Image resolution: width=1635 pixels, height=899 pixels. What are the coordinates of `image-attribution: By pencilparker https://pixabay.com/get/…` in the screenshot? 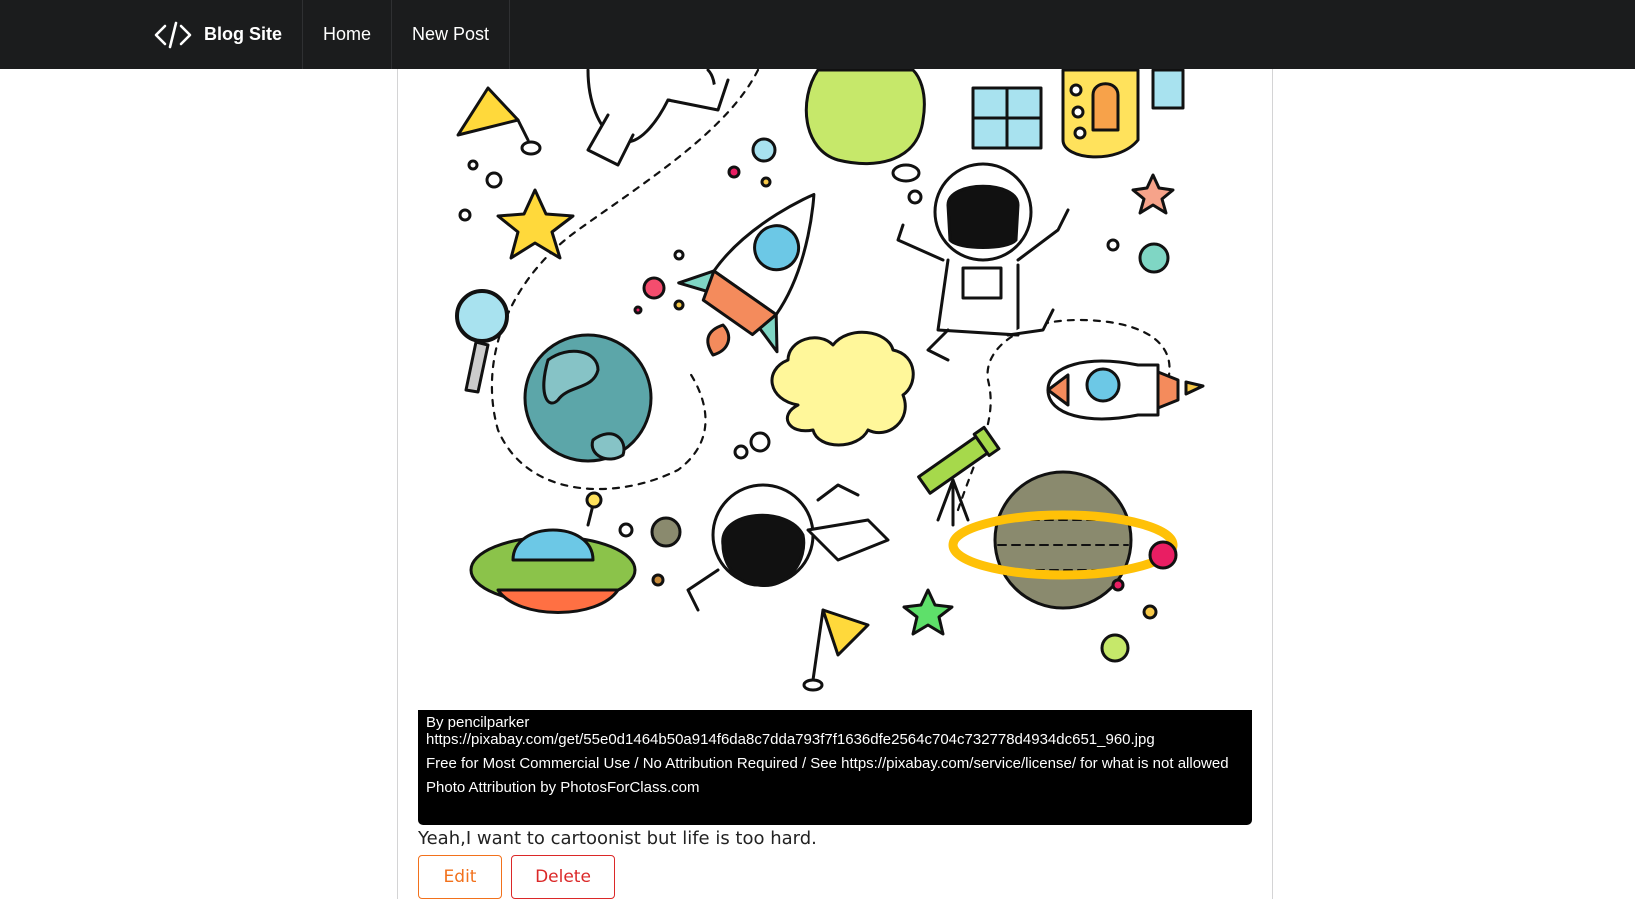 It's located at (835, 767).